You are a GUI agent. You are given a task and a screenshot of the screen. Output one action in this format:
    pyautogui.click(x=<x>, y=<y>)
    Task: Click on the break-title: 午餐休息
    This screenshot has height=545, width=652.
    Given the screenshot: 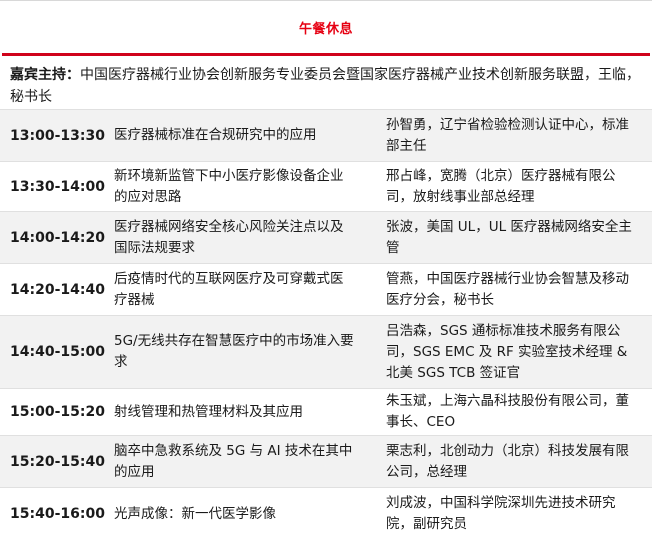 What is the action you would take?
    pyautogui.click(x=325, y=29)
    